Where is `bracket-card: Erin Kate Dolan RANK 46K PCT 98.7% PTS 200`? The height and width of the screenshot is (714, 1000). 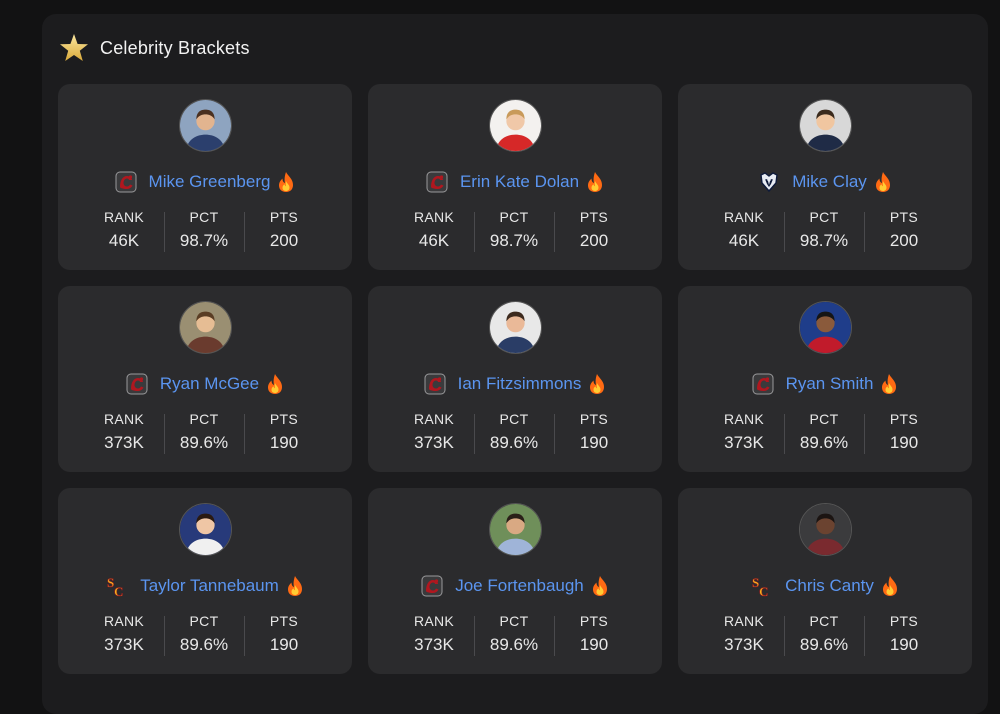 bracket-card: Erin Kate Dolan RANK 46K PCT 98.7% PTS 200 is located at coordinates (515, 177).